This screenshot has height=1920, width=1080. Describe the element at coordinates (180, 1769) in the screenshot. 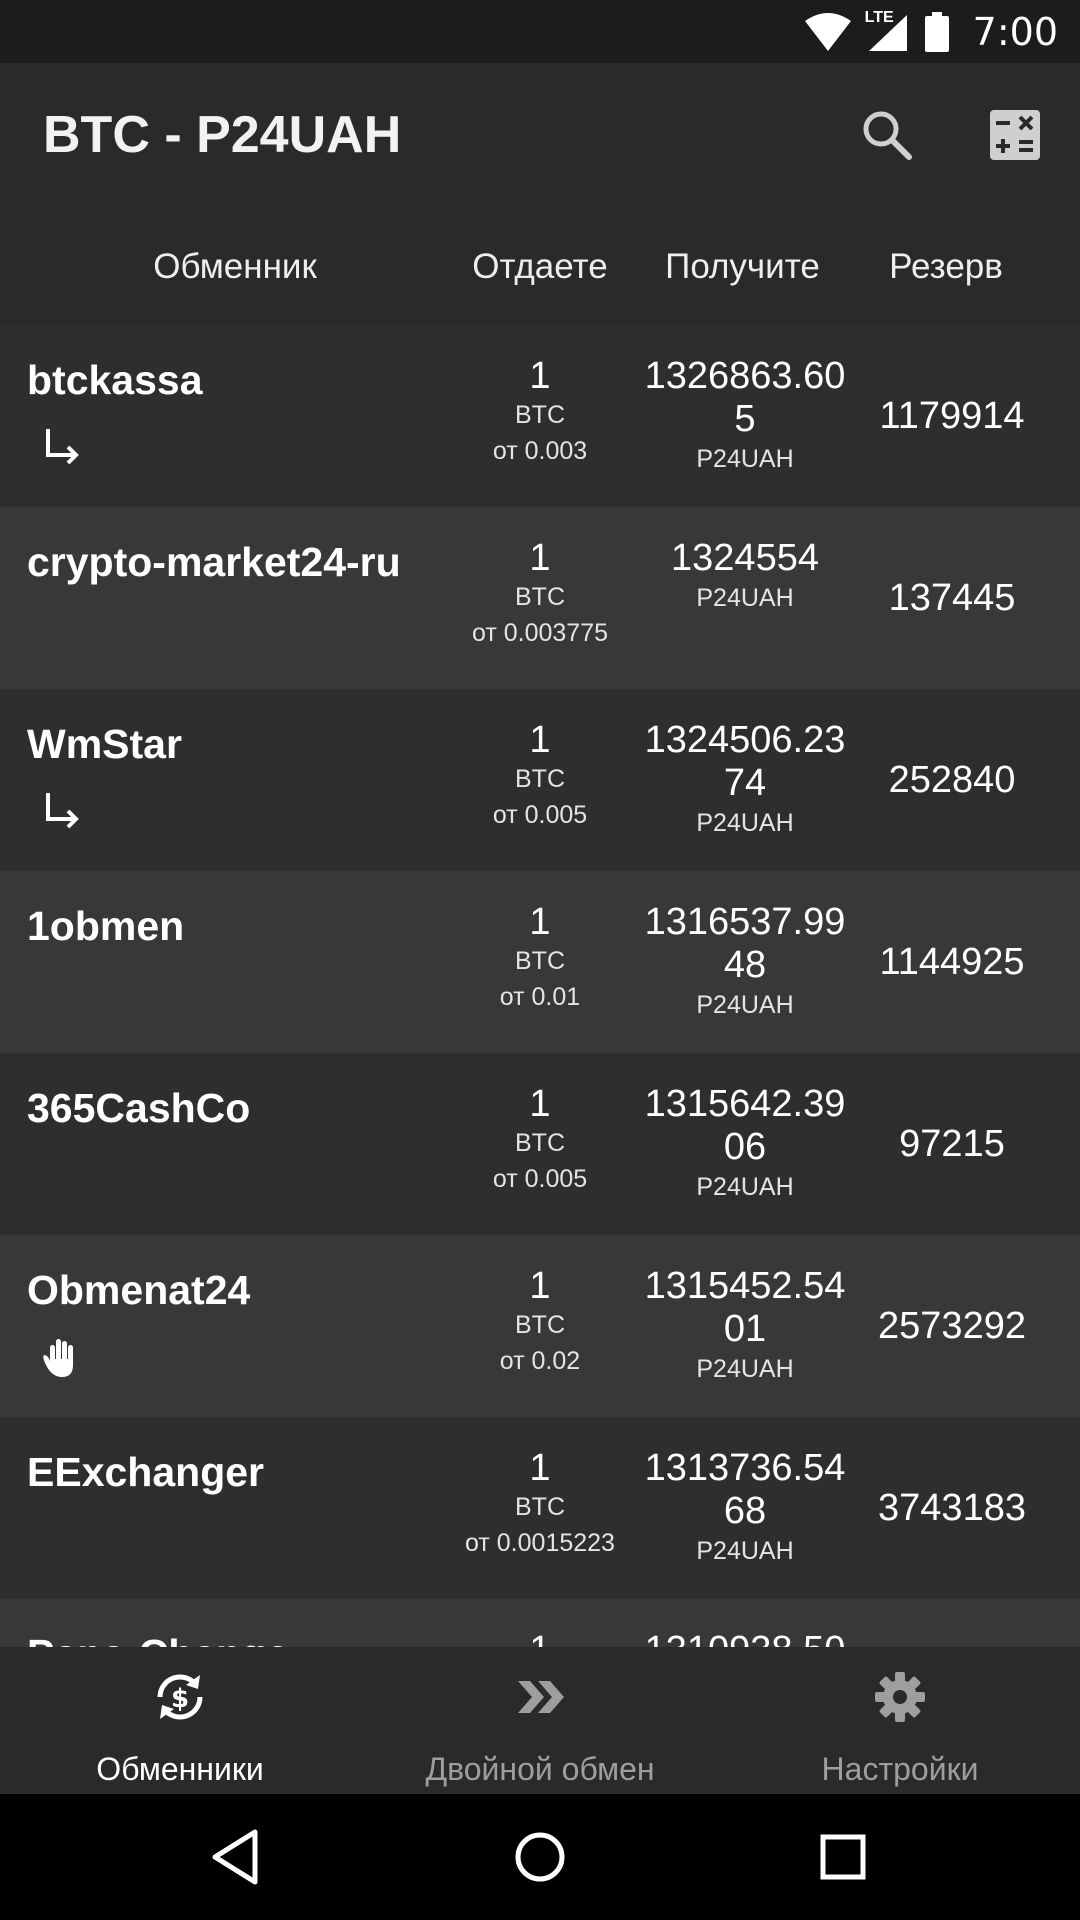

I see `nav-exchangers-label: Обменники` at that location.